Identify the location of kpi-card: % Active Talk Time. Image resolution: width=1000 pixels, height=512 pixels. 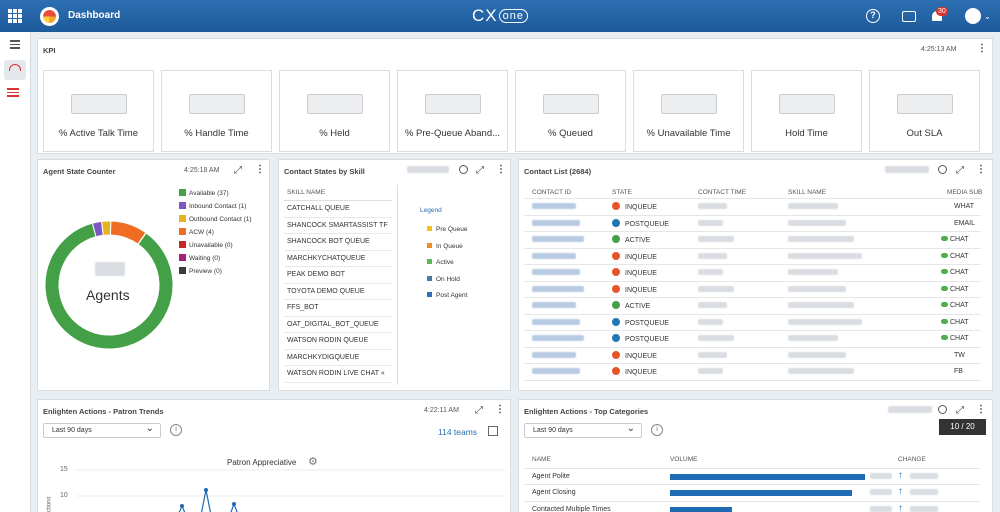
(98, 111).